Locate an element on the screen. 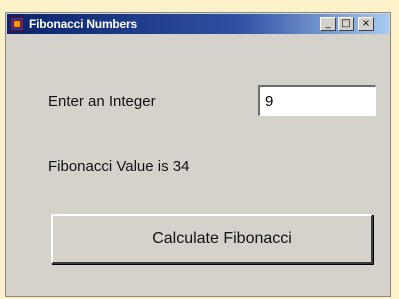  app-icon is located at coordinates (17, 24).